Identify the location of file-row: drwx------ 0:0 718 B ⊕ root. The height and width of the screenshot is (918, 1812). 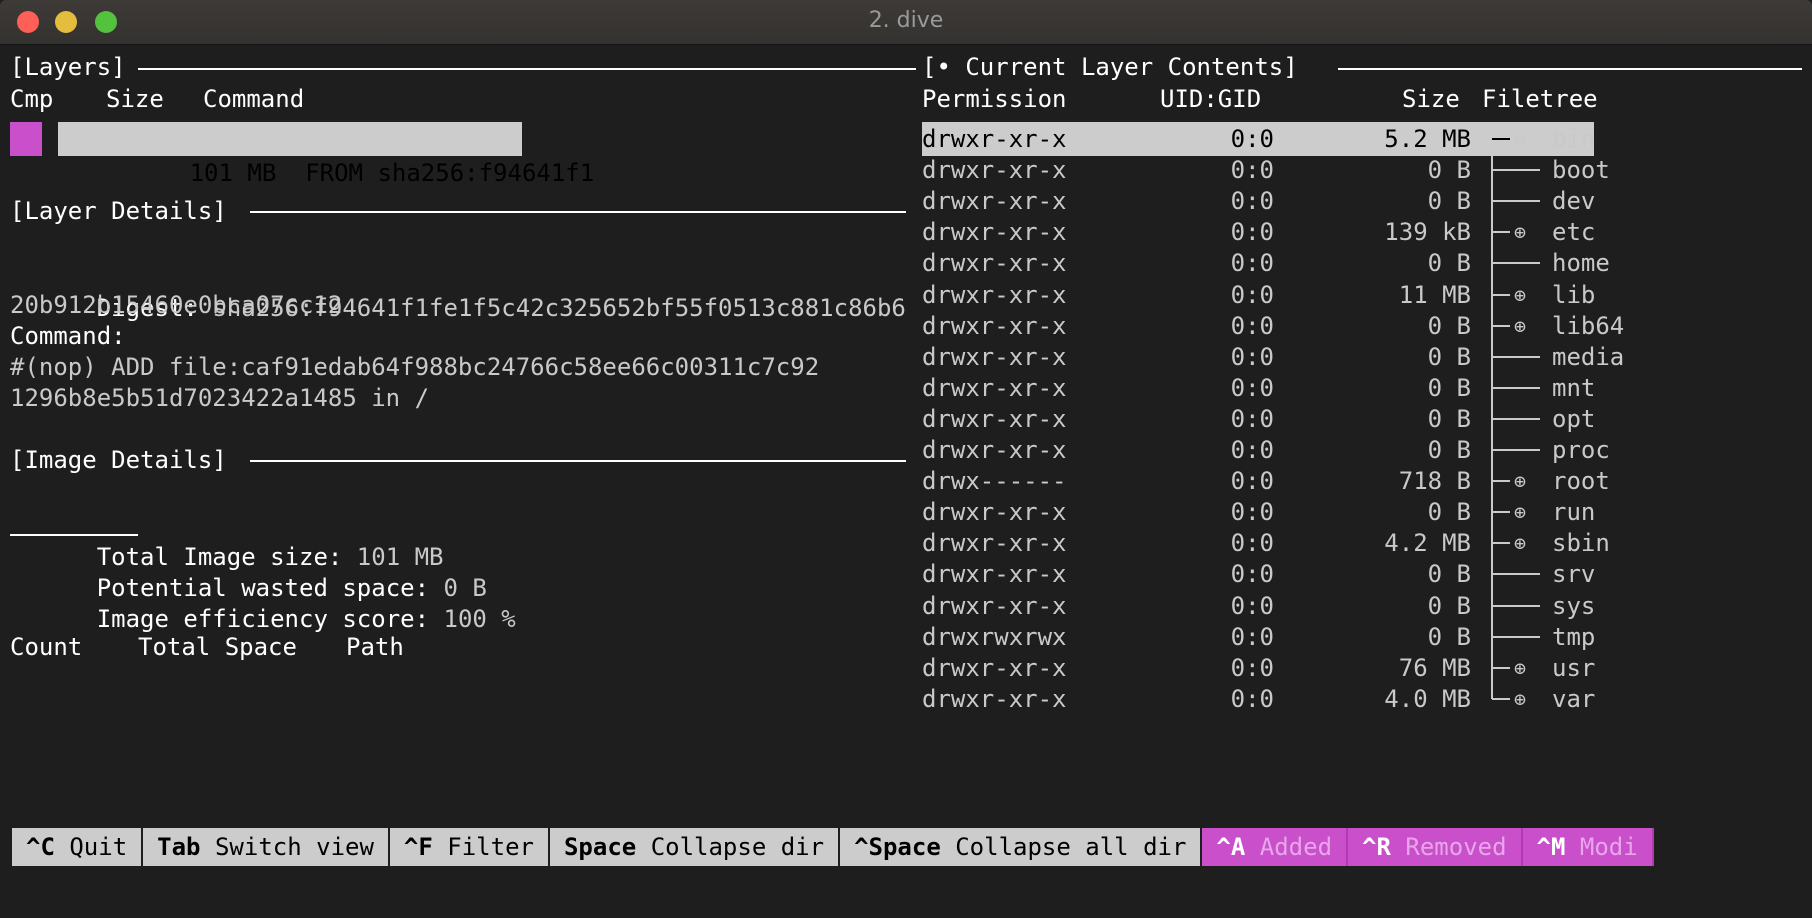
(1362, 481).